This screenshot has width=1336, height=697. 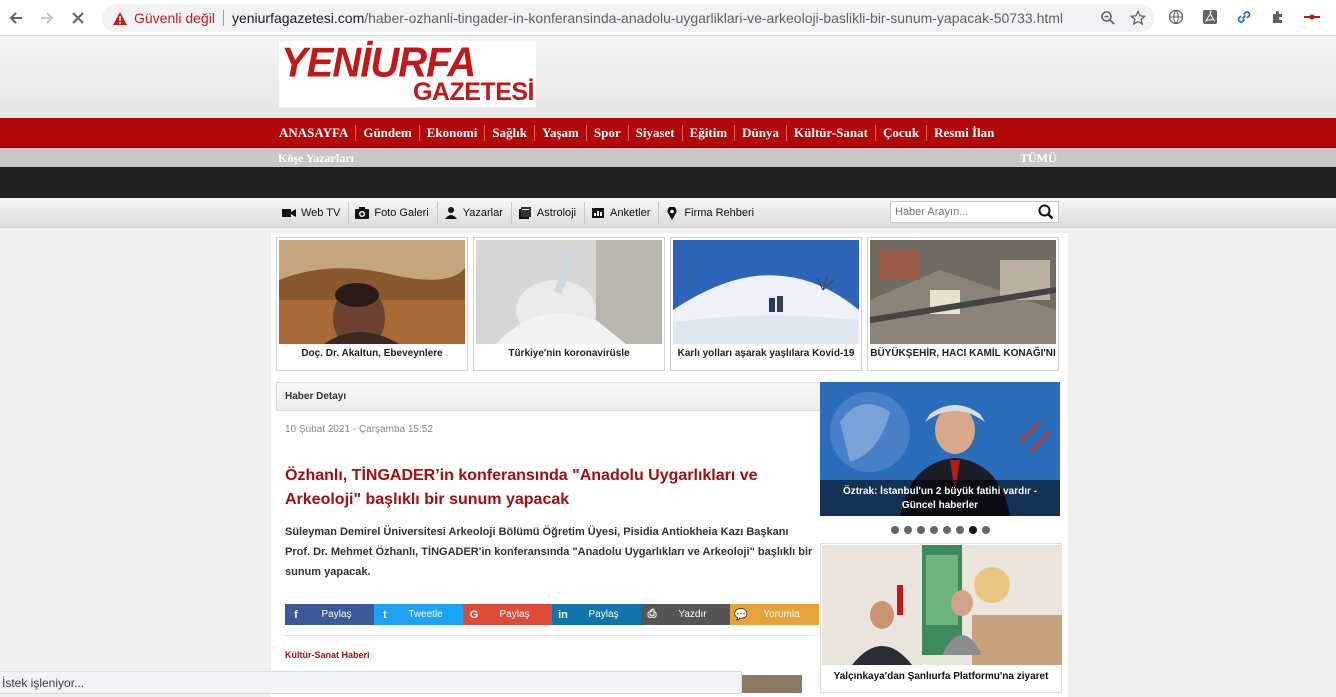 I want to click on url-host: yeniurfagazetesi.com, so click(x=298, y=18).